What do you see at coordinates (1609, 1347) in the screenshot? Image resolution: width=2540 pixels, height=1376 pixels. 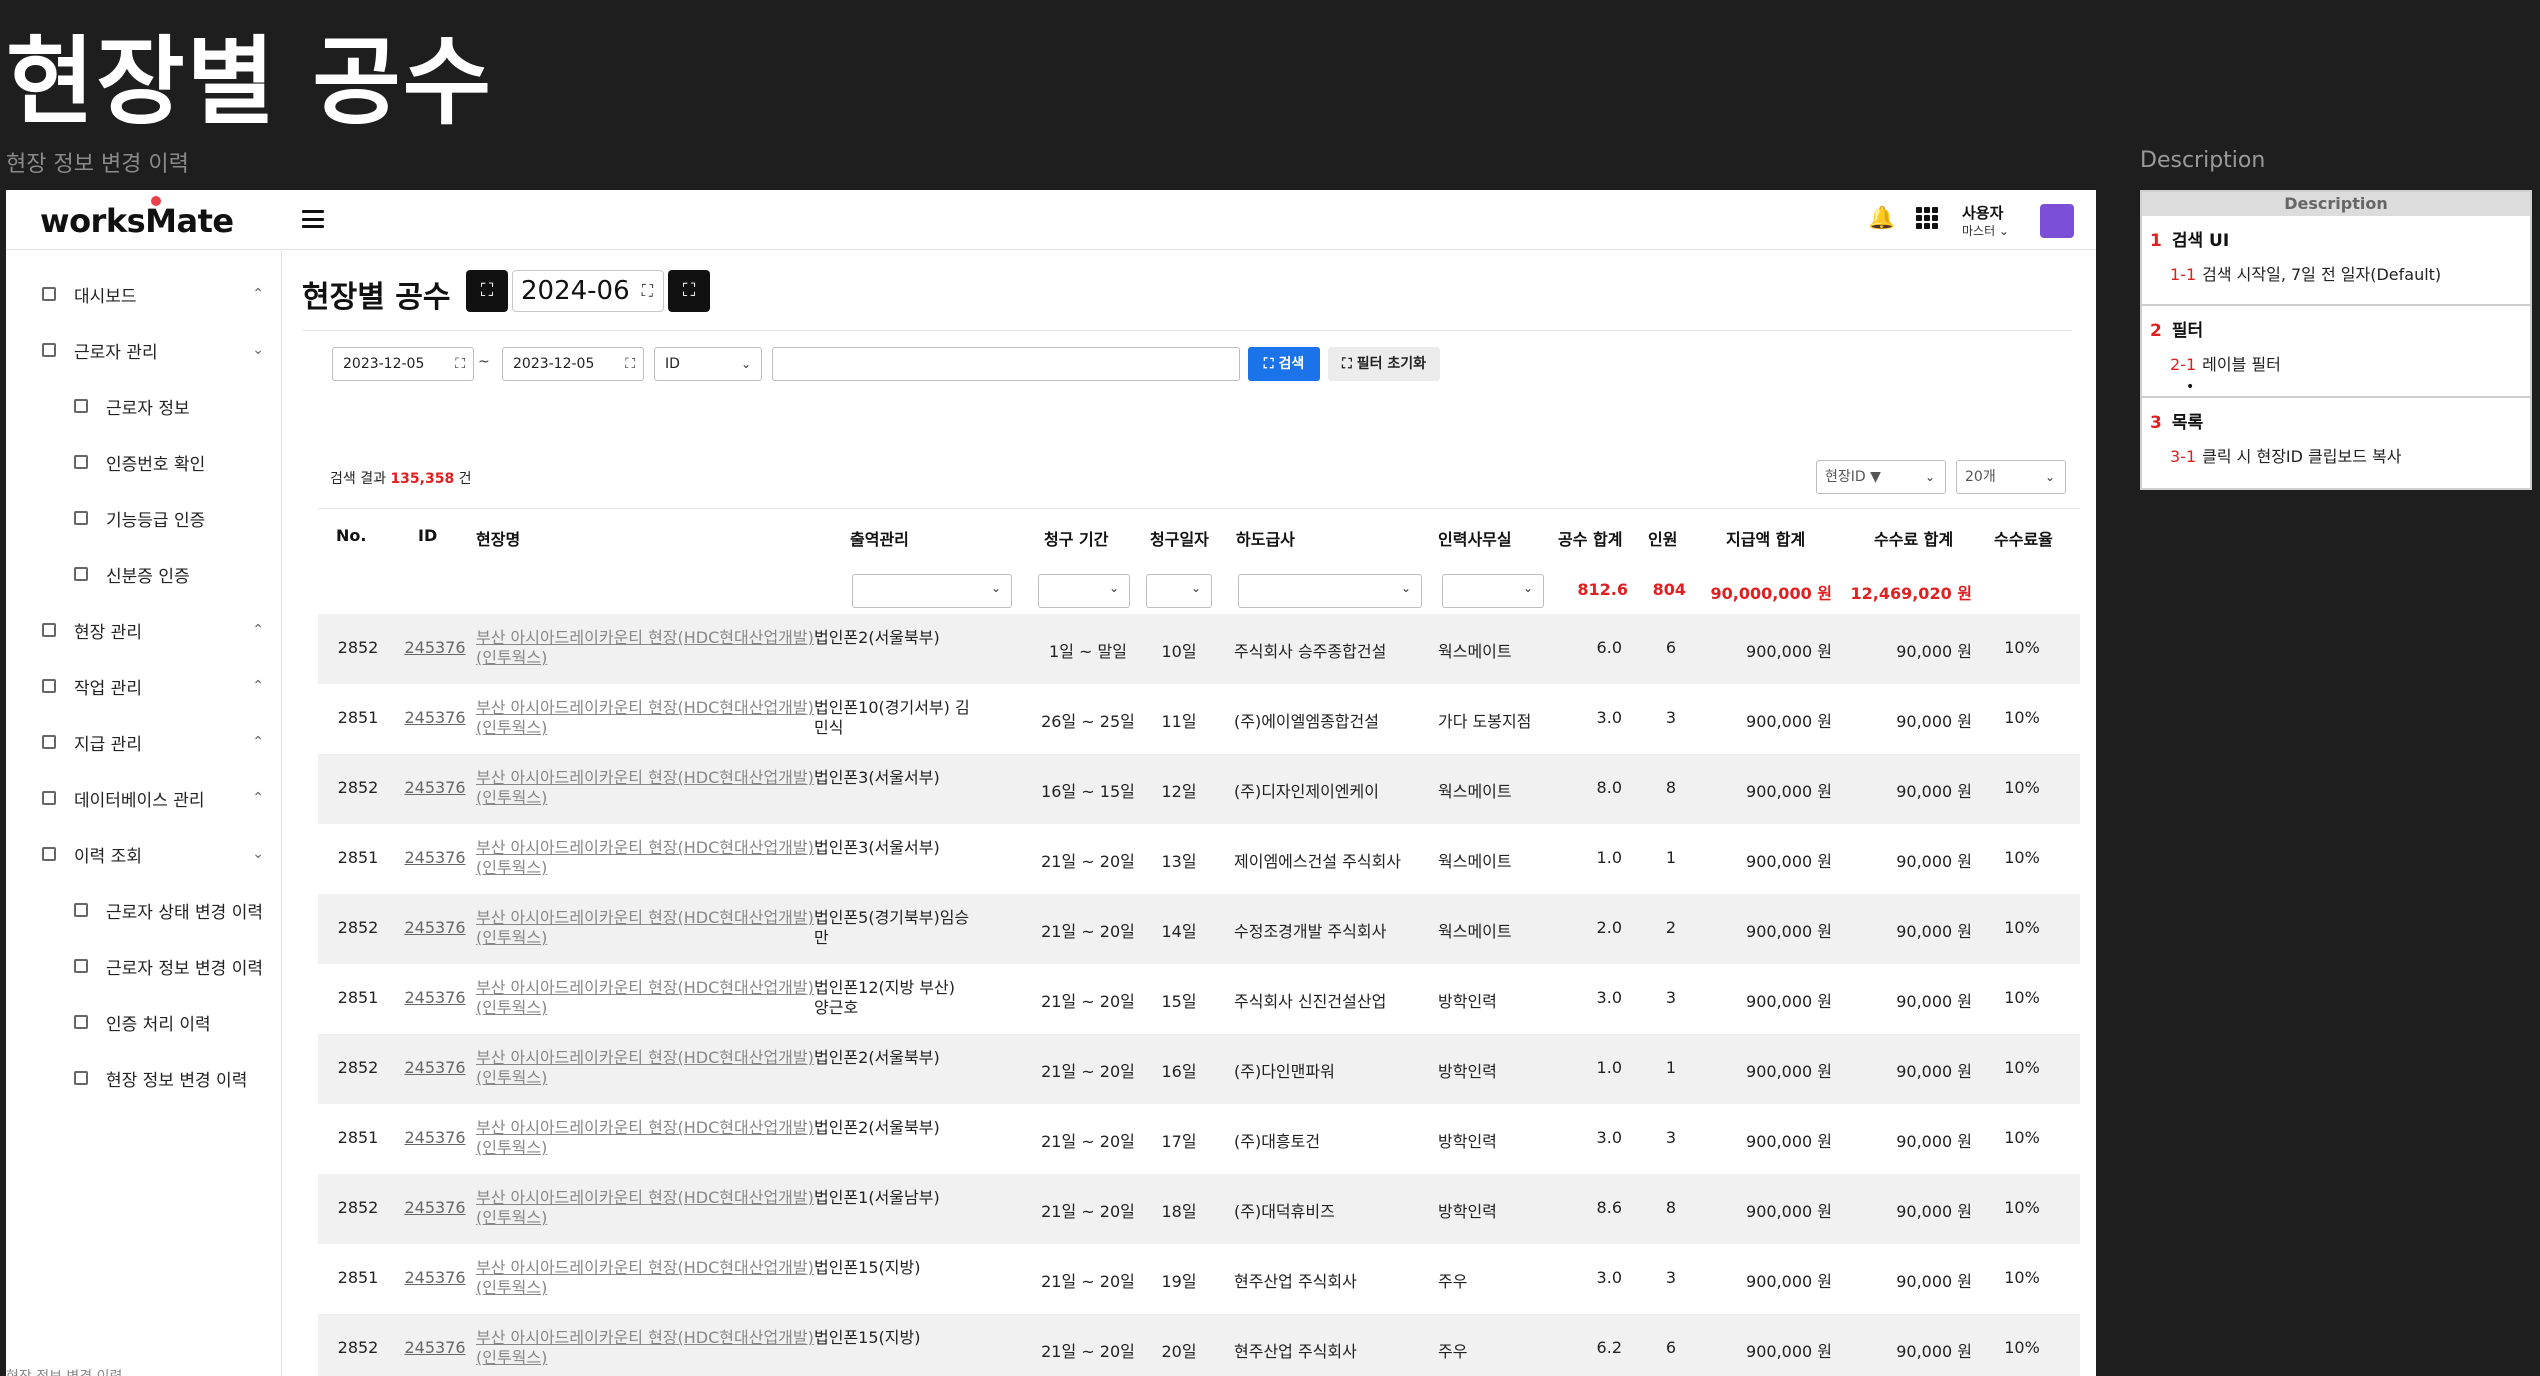 I see `cell-gongsu: 6.2` at bounding box center [1609, 1347].